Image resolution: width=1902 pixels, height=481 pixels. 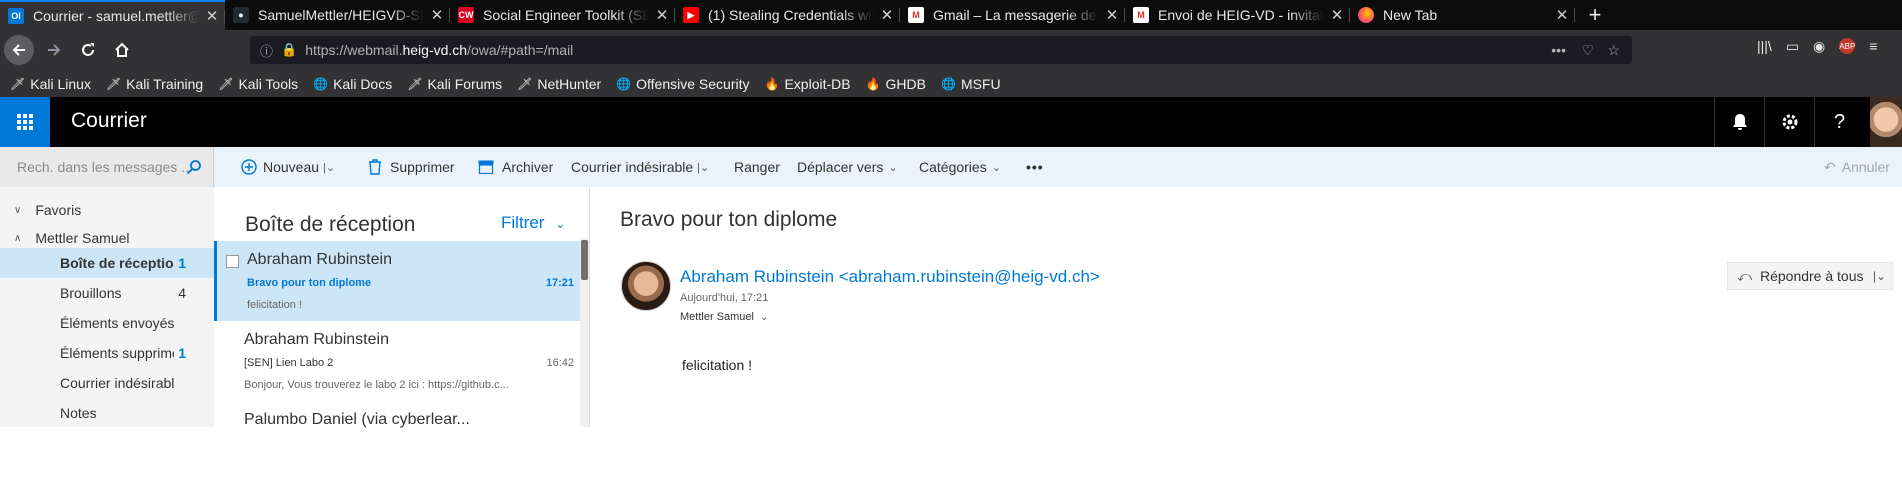 I want to click on back-button, so click(x=19, y=50).